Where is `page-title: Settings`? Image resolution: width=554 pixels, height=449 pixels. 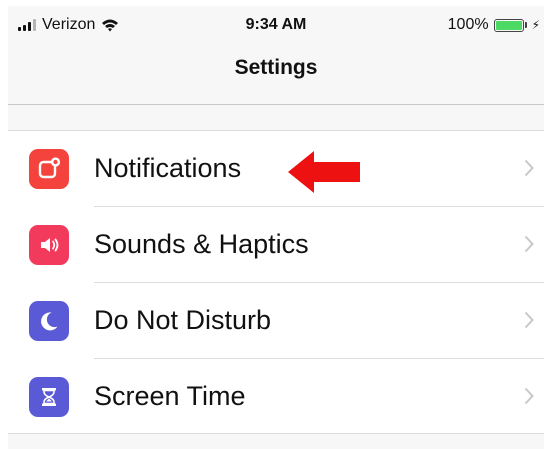 page-title: Settings is located at coordinates (276, 67).